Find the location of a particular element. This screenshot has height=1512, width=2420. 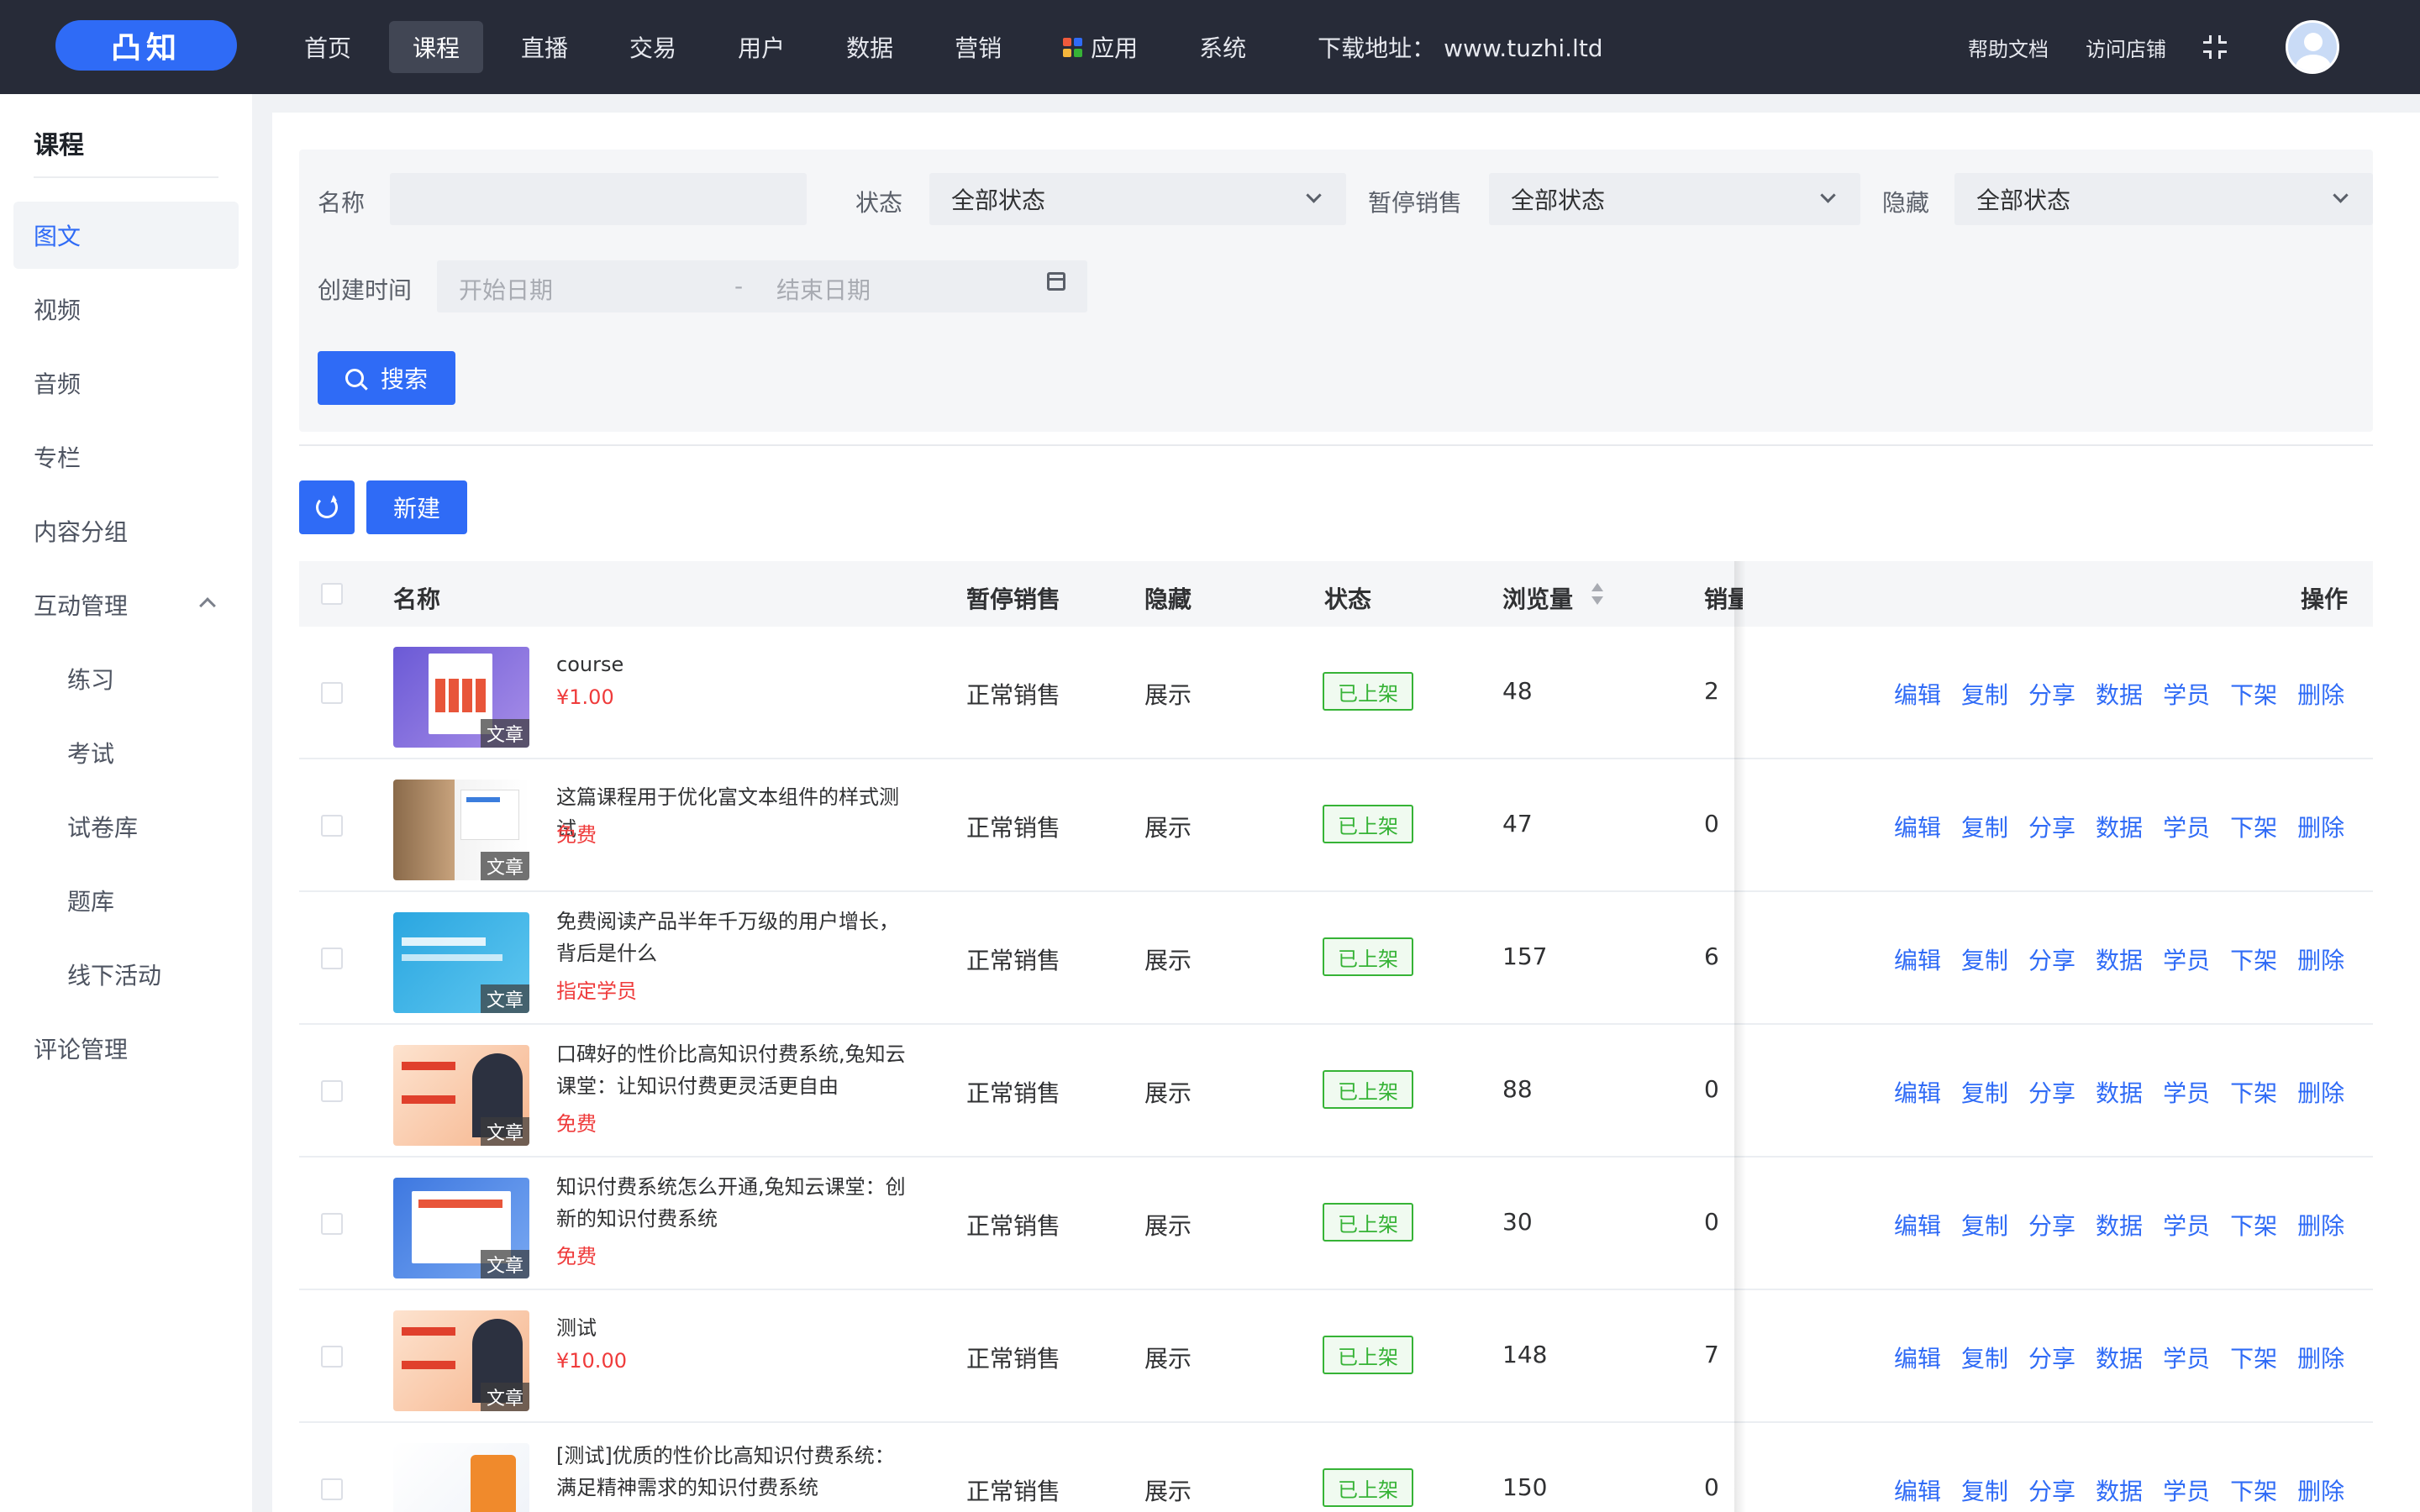

course-title: 口碑好的性价比高知识付费系统,兔知云课堂：让知识付费更灵活更自由 is located at coordinates (733, 1070).